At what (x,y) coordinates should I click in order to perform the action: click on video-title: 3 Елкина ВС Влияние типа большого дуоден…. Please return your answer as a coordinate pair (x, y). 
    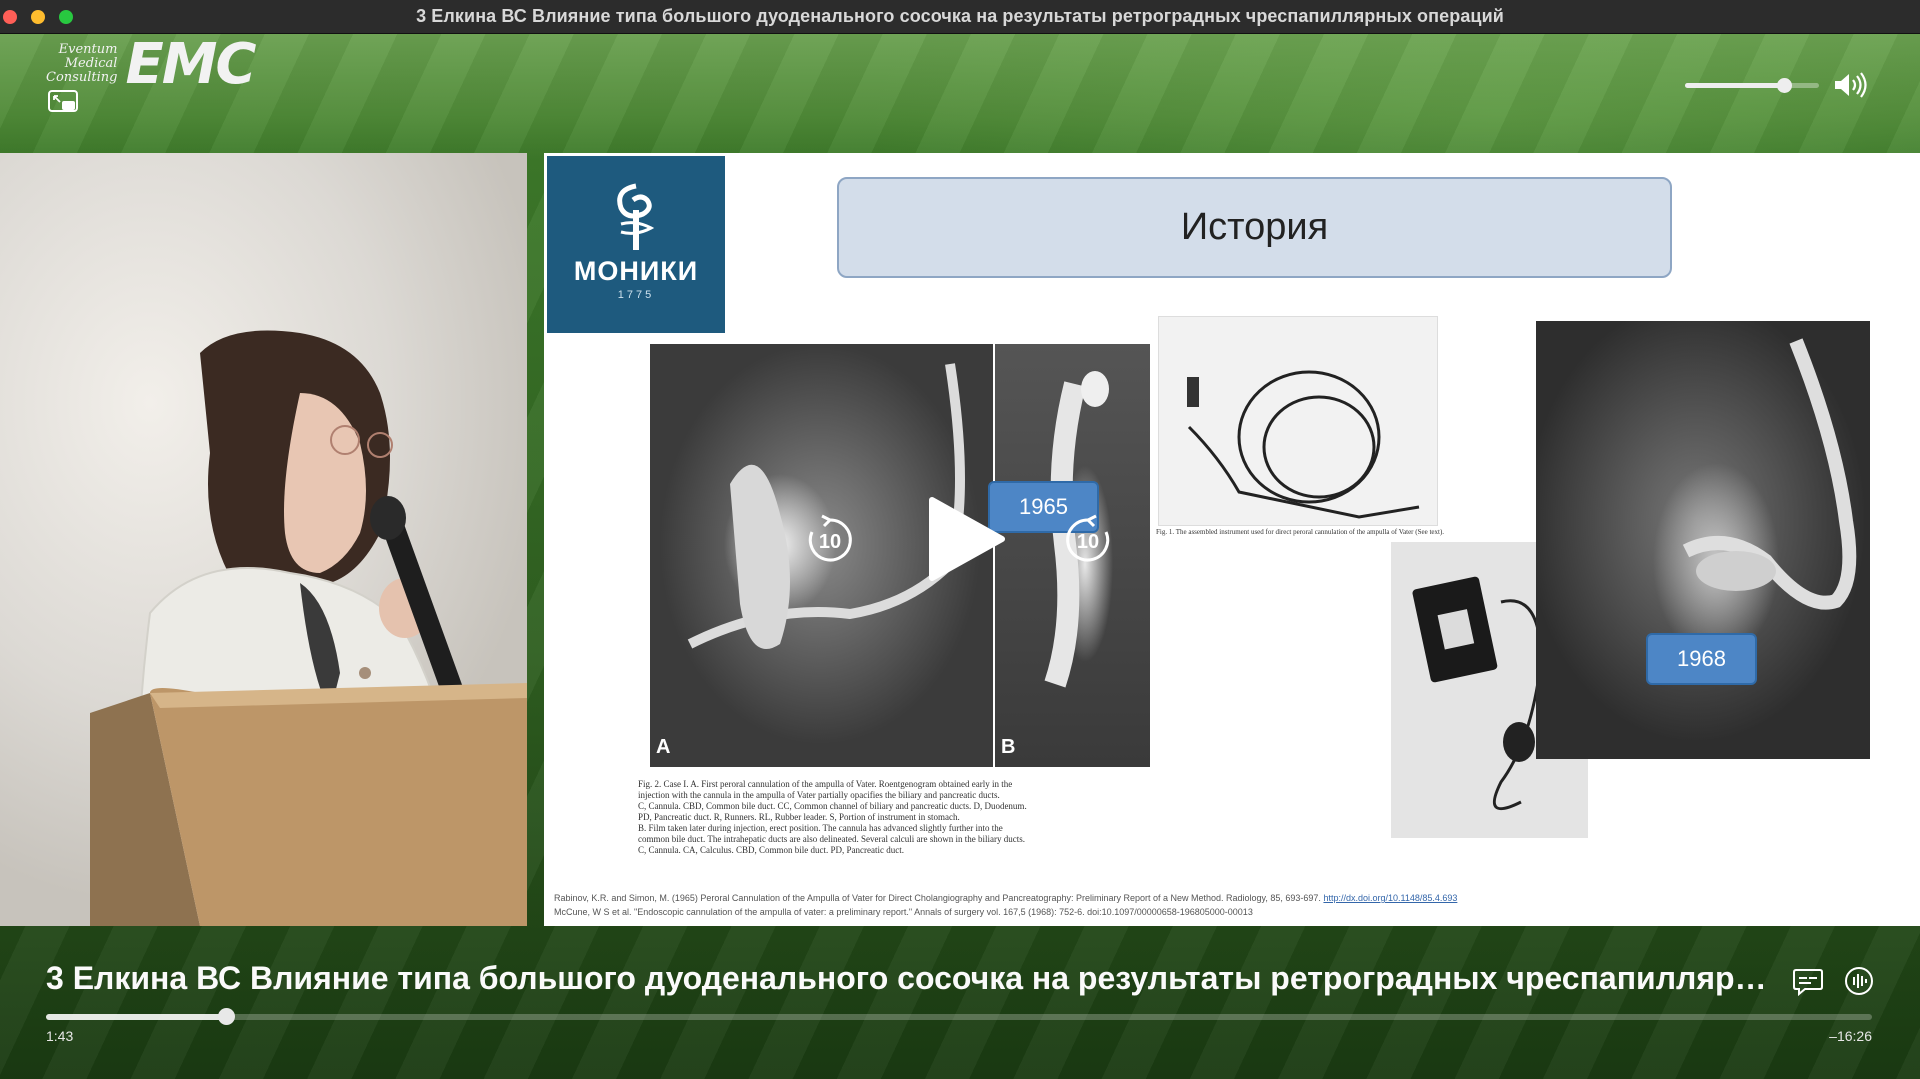
    Looking at the image, I should click on (909, 978).